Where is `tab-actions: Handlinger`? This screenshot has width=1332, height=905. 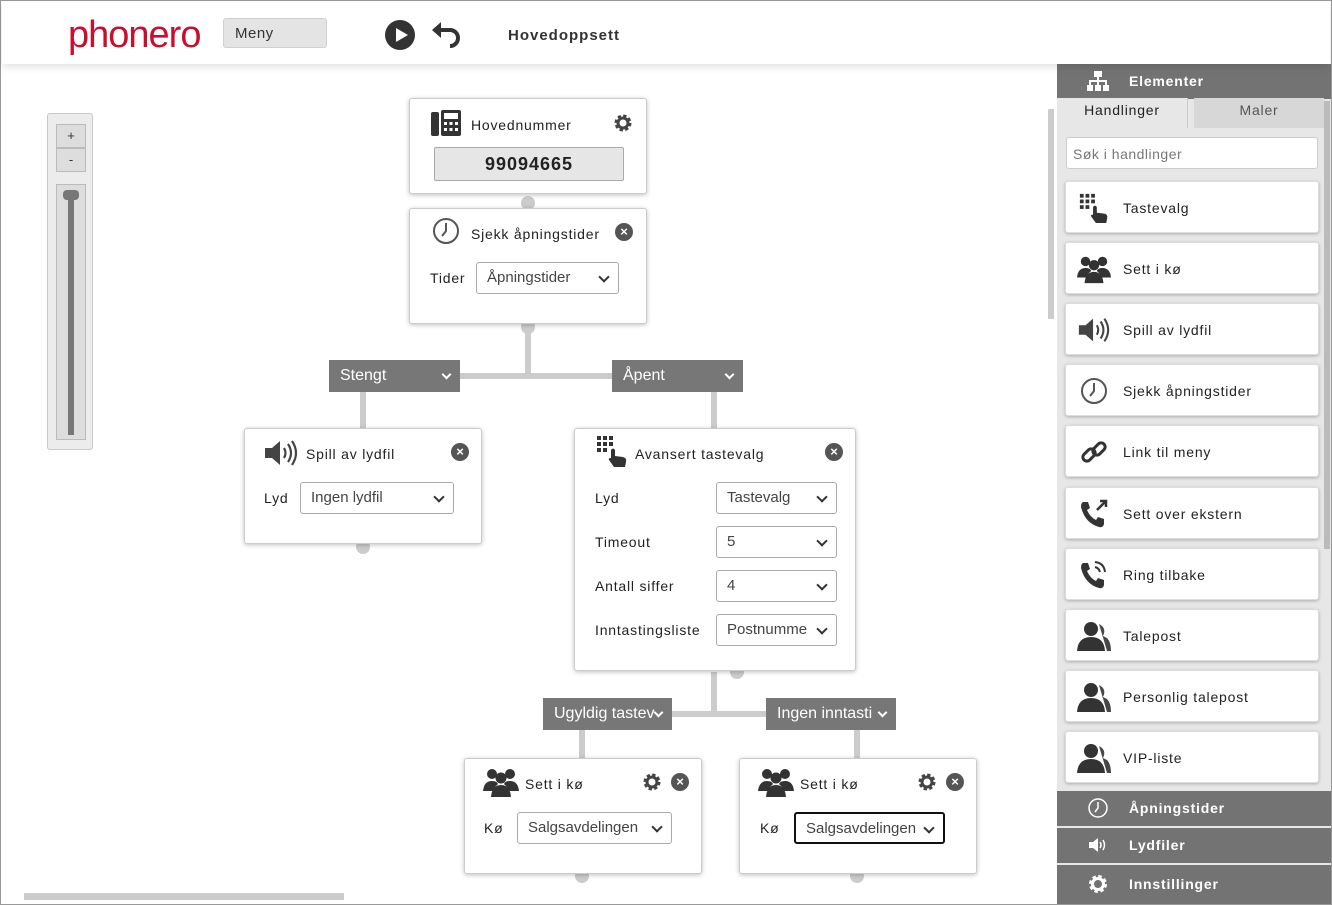 tab-actions: Handlinger is located at coordinates (1122, 113).